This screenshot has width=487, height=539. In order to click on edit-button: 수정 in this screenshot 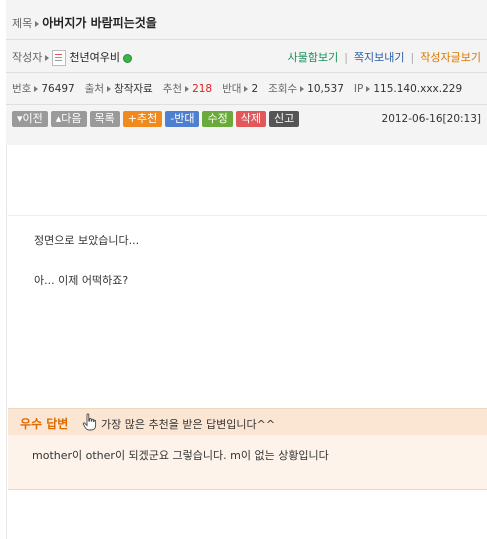, I will do `click(217, 119)`.